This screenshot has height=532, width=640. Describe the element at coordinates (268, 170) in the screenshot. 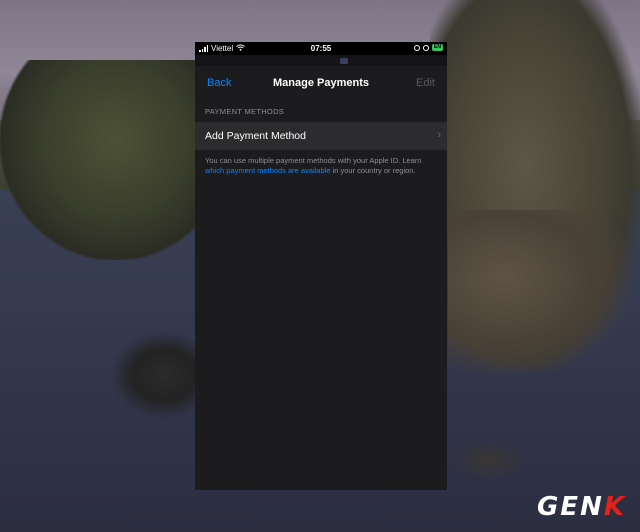

I see `payment-methods-link: which payment methods are available` at that location.